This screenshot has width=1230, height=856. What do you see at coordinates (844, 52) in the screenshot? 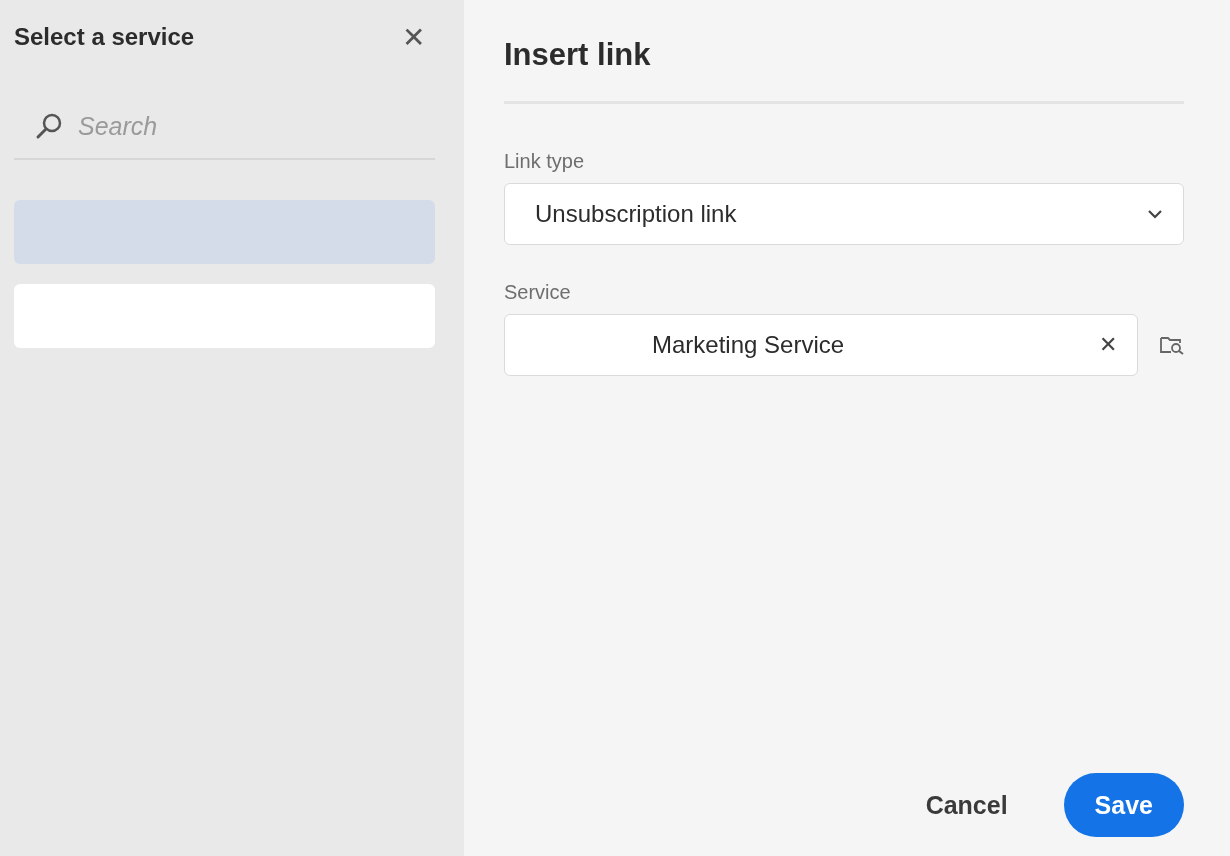
I see `dialog-title: Insert link` at bounding box center [844, 52].